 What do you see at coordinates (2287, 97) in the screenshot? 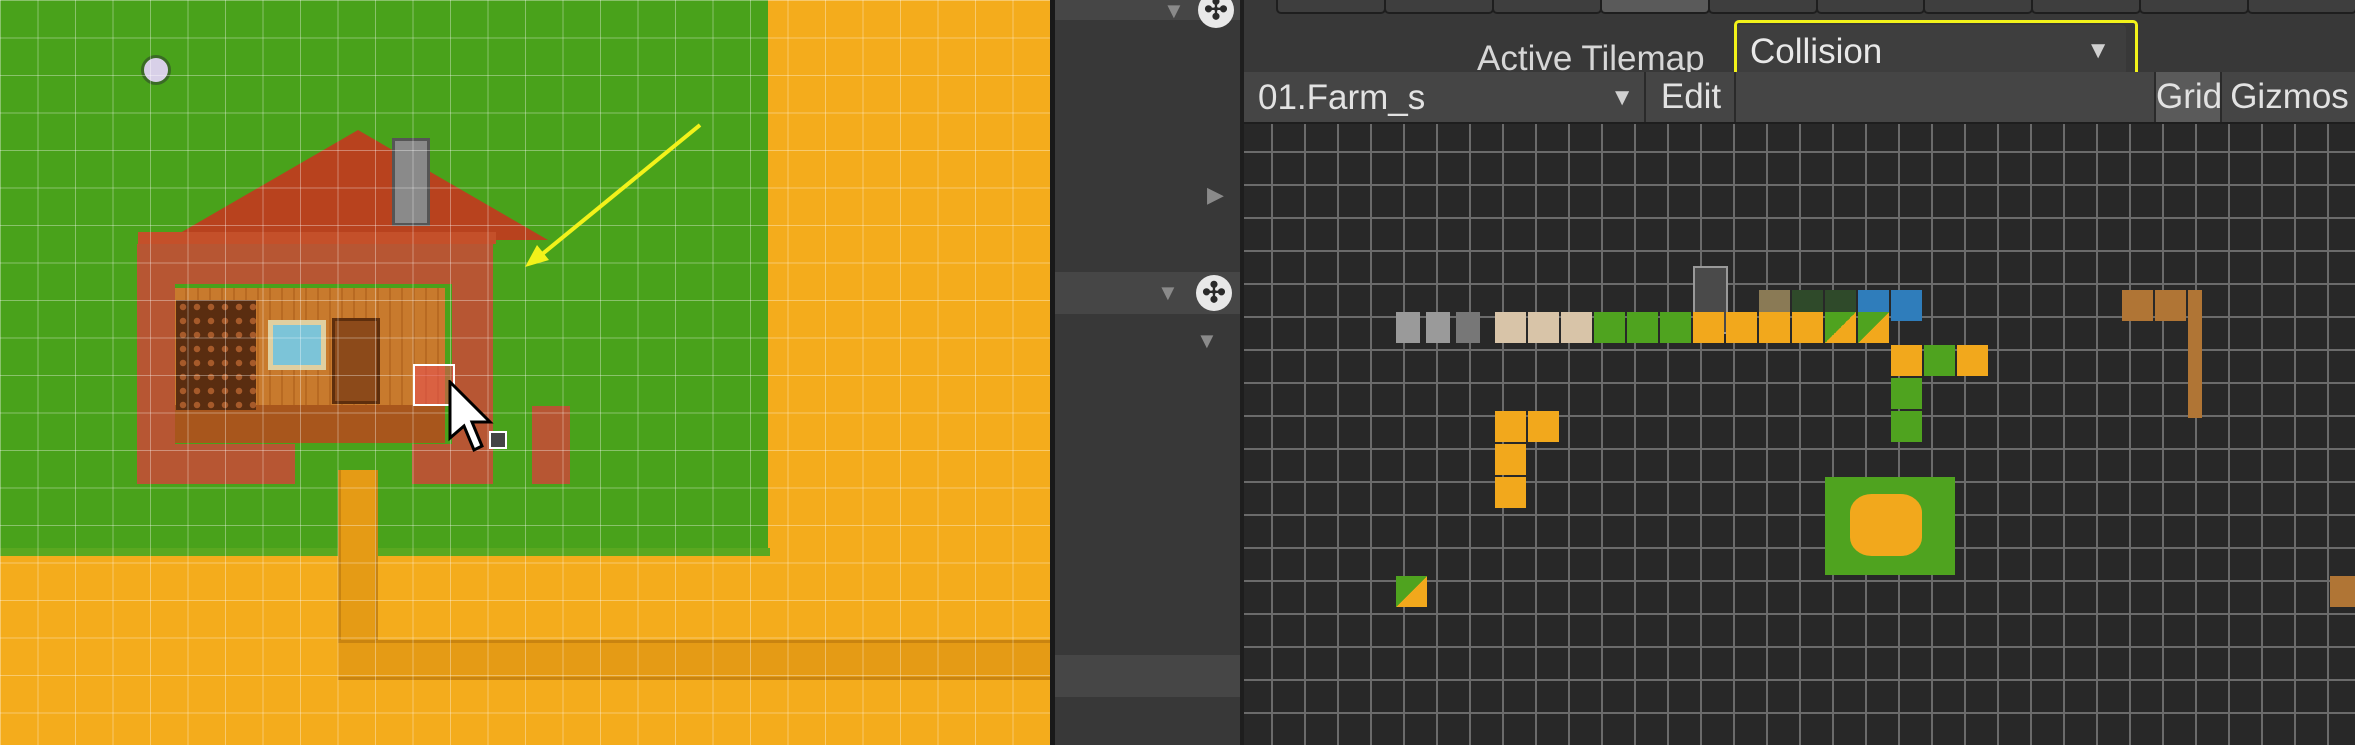
I see `gizmos-button: Gizmos` at bounding box center [2287, 97].